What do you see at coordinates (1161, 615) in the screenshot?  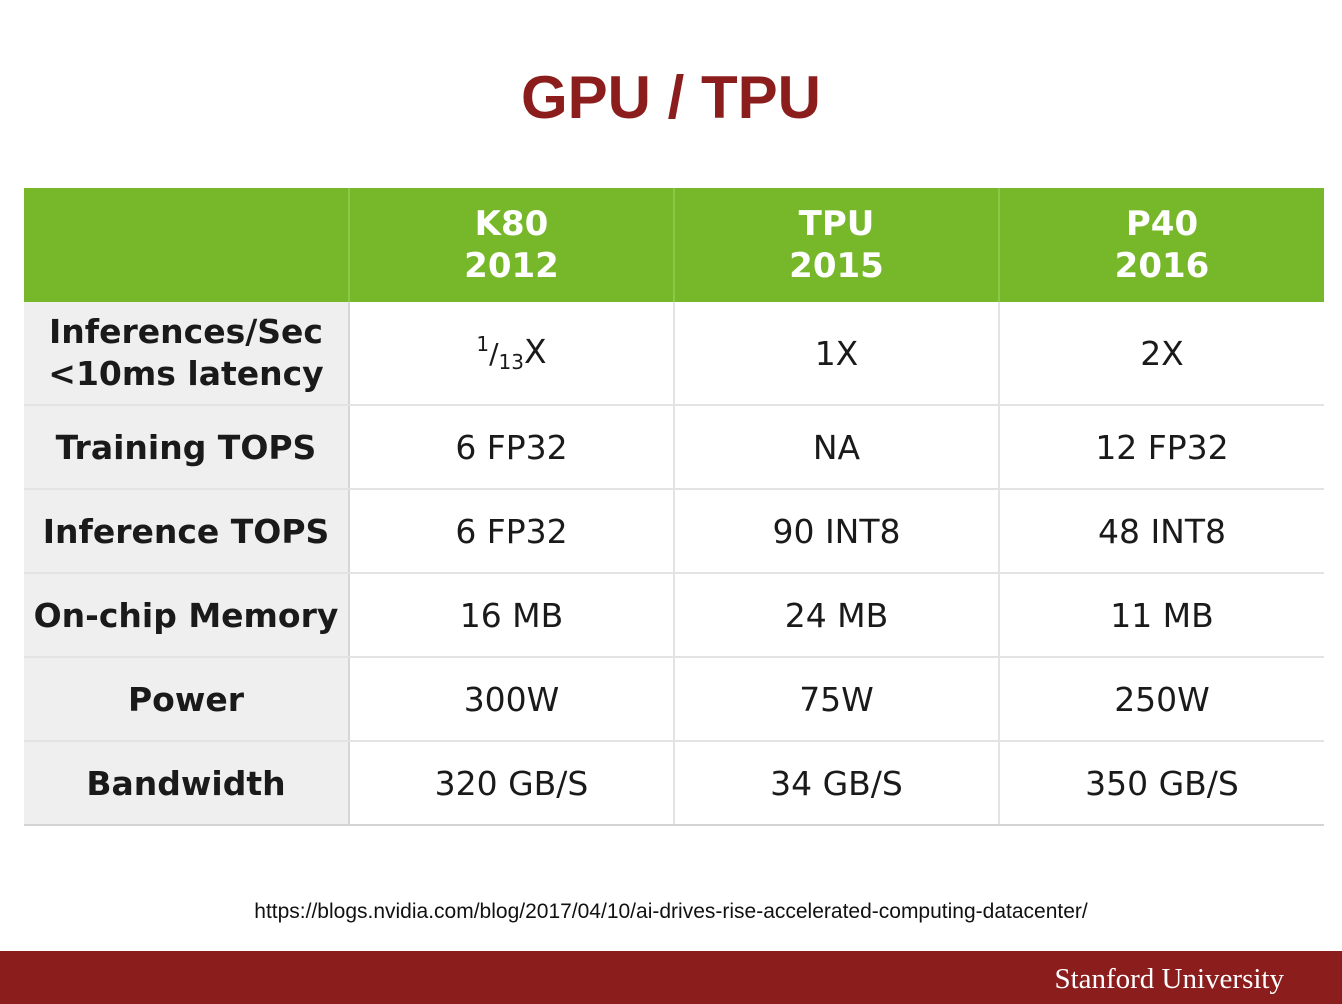 I see `cell-p40-memory: 11 MB` at bounding box center [1161, 615].